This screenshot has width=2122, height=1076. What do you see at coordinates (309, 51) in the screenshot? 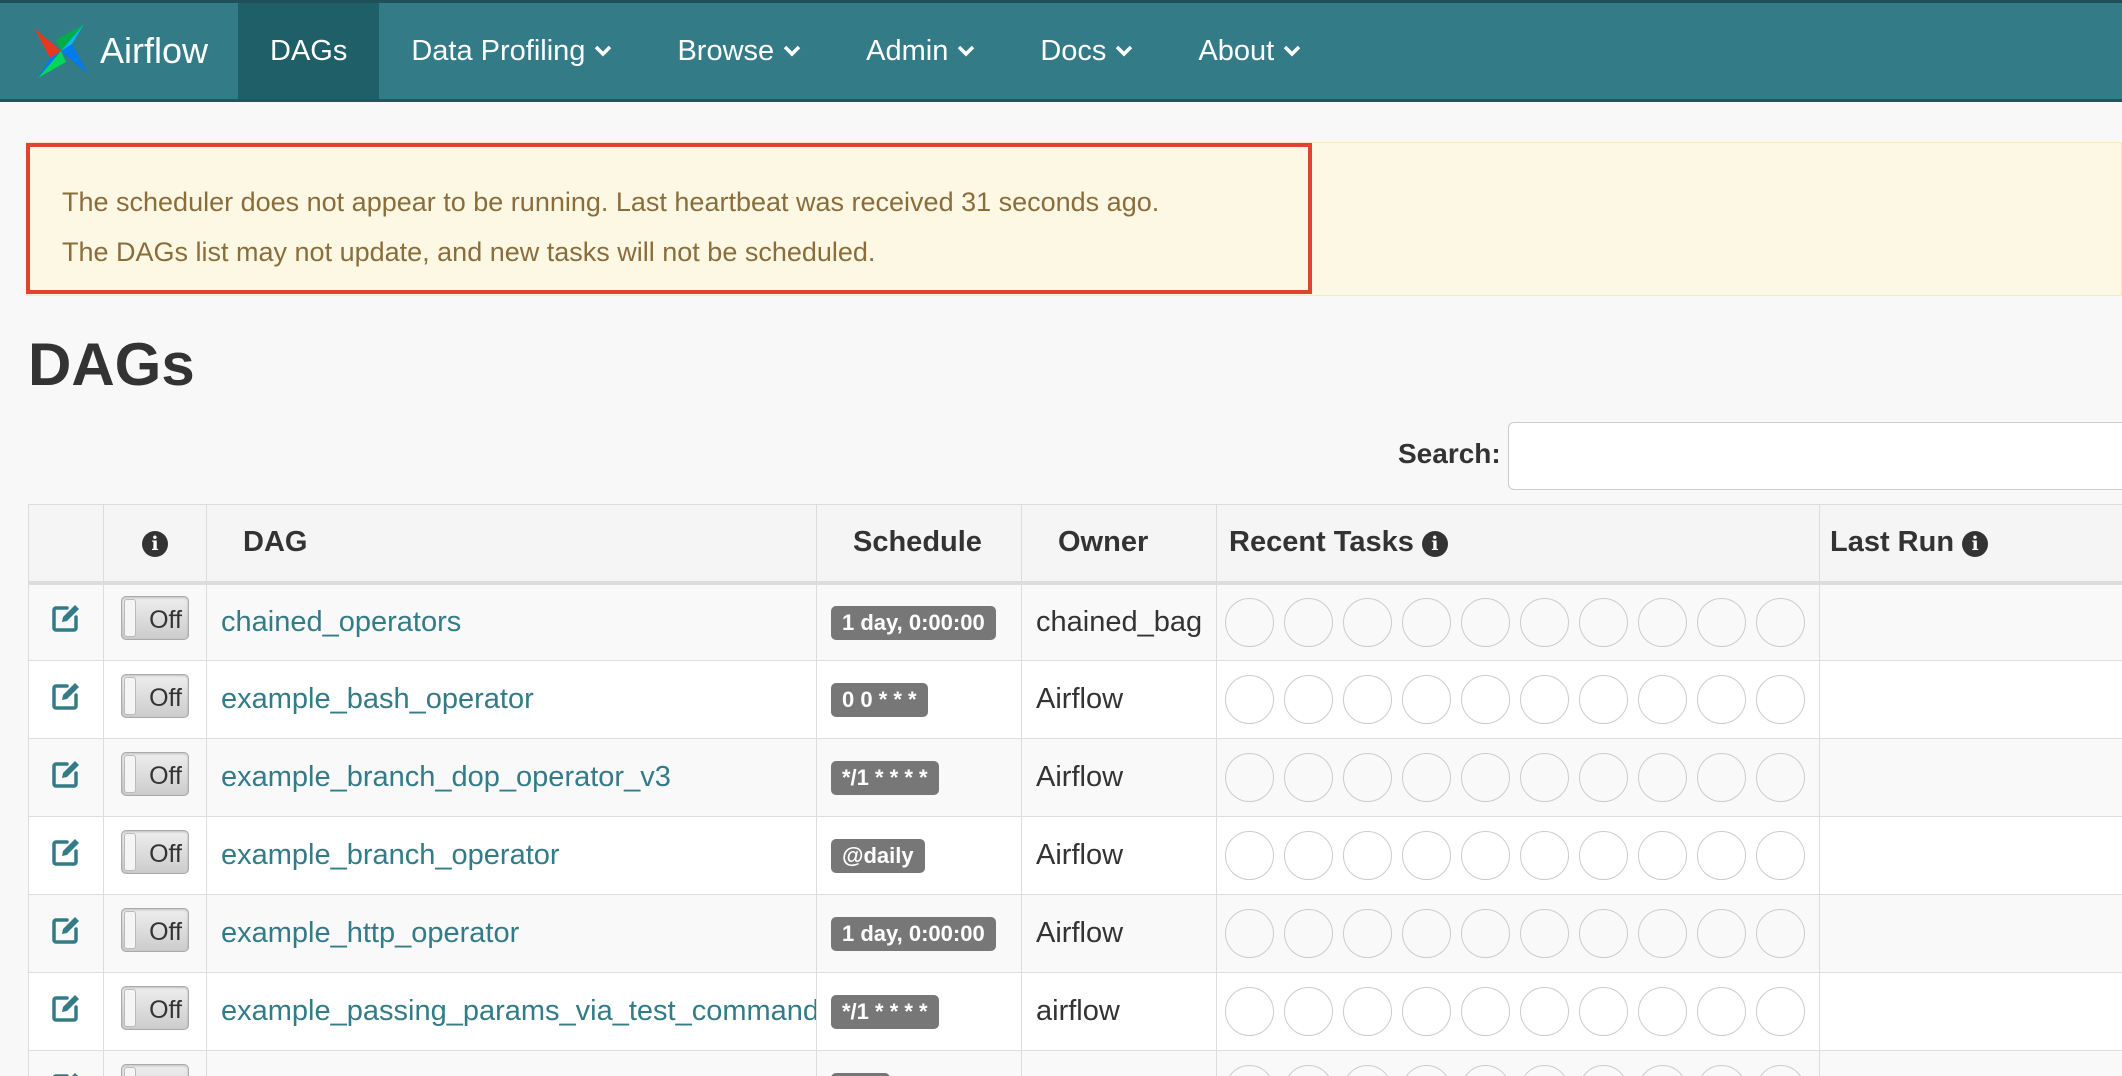
I see `nav-dags: DAGs` at bounding box center [309, 51].